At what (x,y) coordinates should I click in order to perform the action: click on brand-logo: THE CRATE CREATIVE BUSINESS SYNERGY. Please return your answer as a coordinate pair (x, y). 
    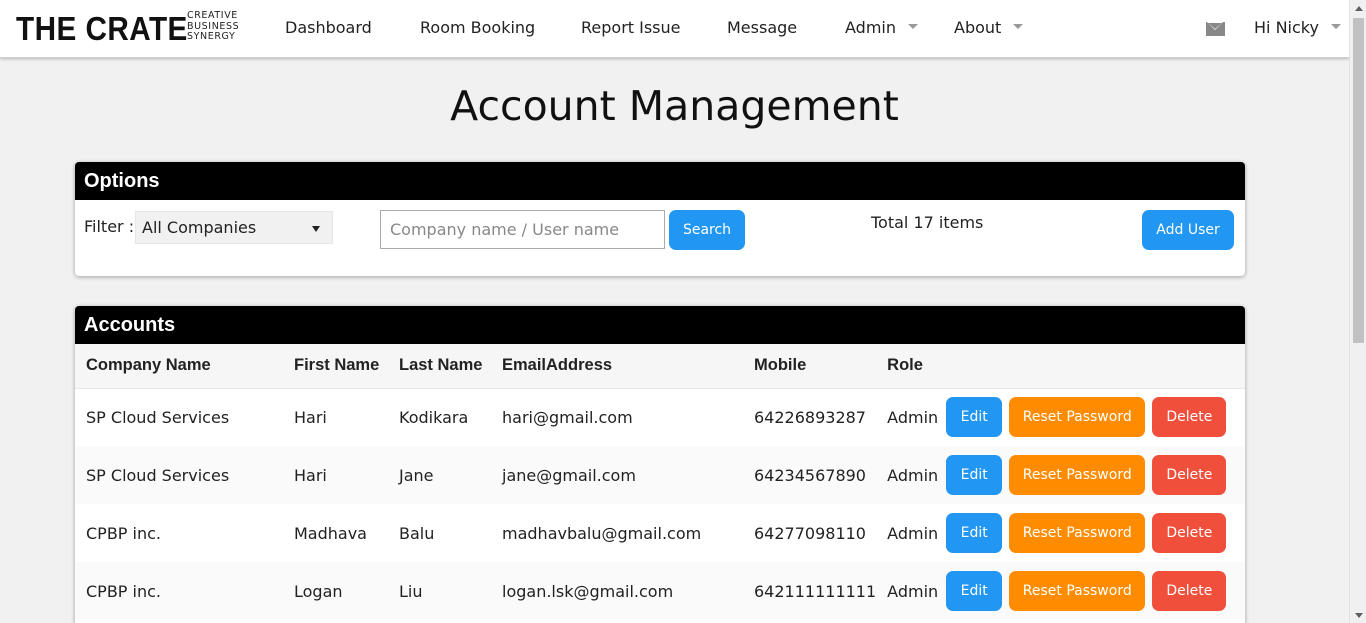
    Looking at the image, I should click on (128, 30).